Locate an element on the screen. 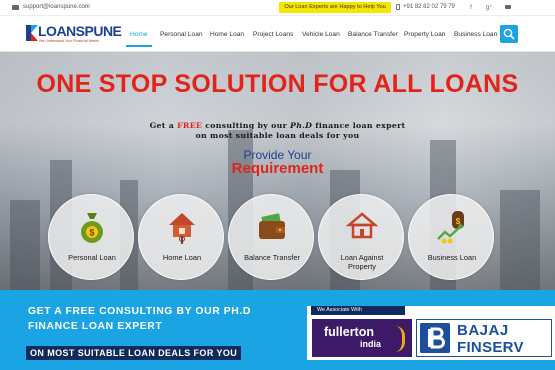  nav-item-personal-loan: Personal Loan is located at coordinates (181, 34).